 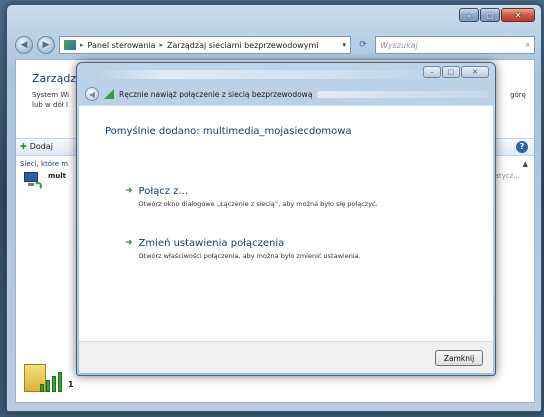 I want to click on window-caption-buttons: – □ ✕, so click(x=497, y=15).